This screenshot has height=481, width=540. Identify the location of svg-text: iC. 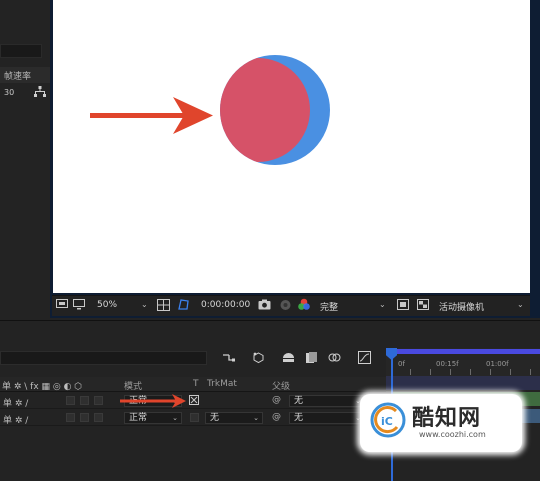
(387, 421).